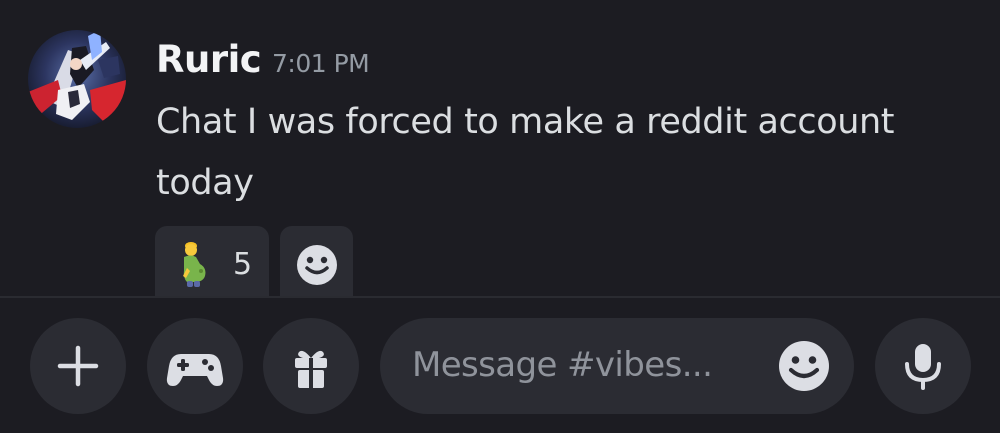 The image size is (1000, 433). Describe the element at coordinates (311, 369) in the screenshot. I see `gift-icon` at that location.